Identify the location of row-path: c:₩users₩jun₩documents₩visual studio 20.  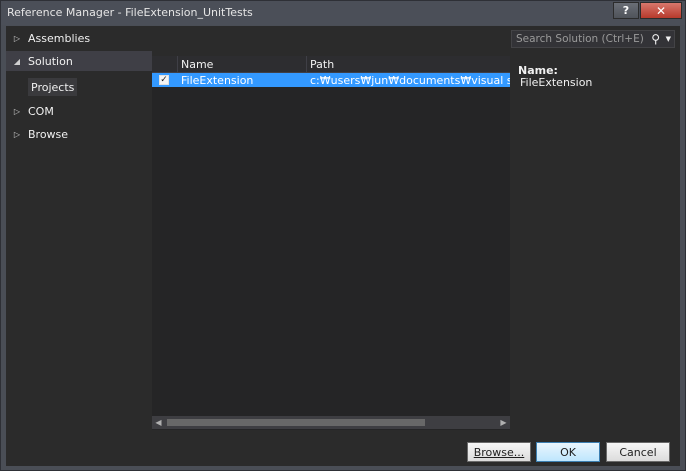
(410, 80).